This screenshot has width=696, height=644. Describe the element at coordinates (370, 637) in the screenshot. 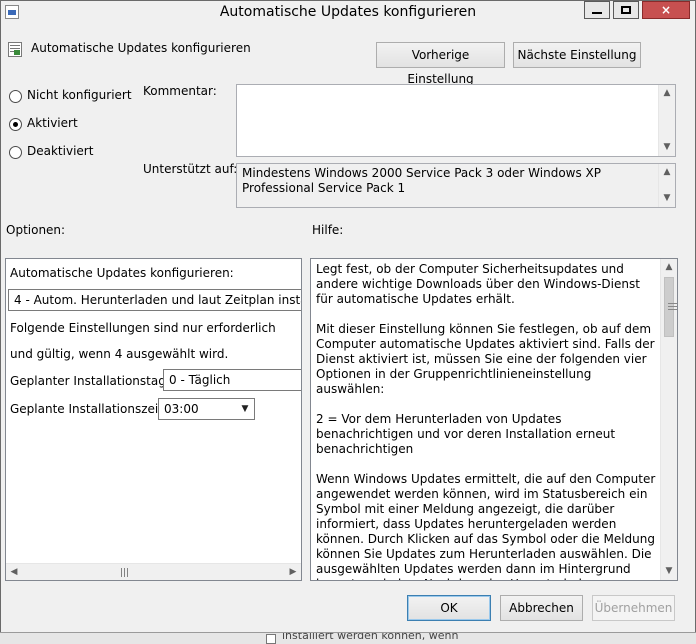

I see `background-text: installiert werden können, wenn` at that location.